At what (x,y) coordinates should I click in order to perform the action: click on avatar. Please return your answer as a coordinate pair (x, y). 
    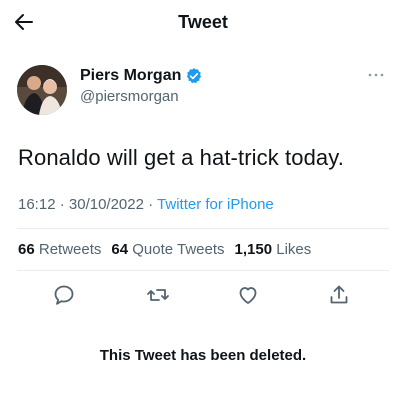
    Looking at the image, I should click on (42, 90).